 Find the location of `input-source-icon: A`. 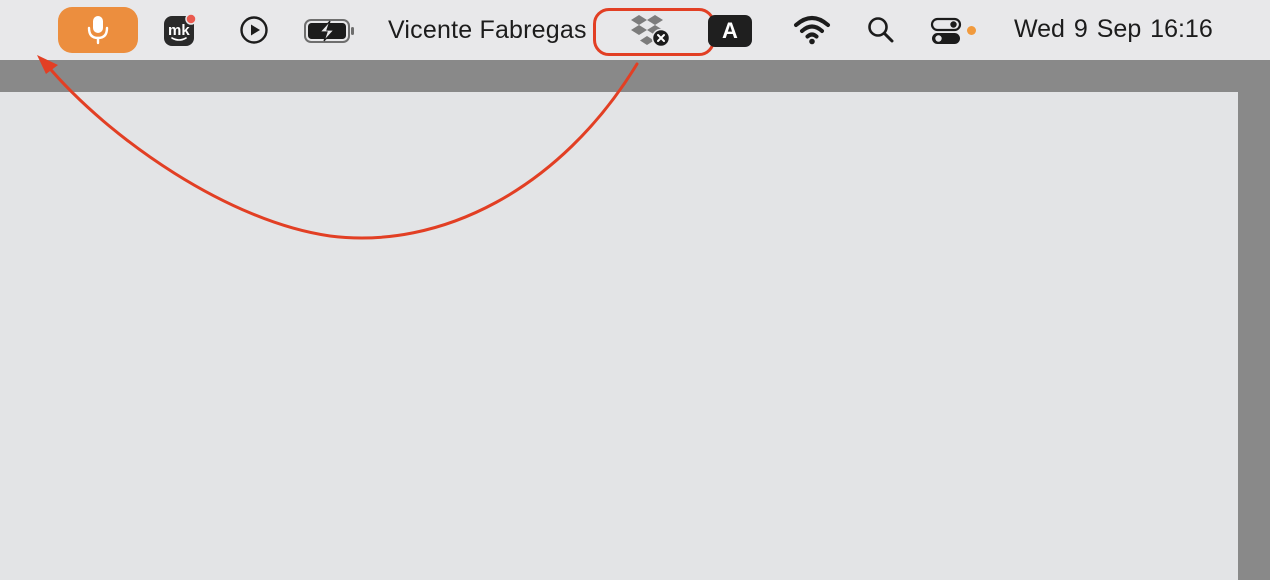

input-source-icon: A is located at coordinates (730, 30).